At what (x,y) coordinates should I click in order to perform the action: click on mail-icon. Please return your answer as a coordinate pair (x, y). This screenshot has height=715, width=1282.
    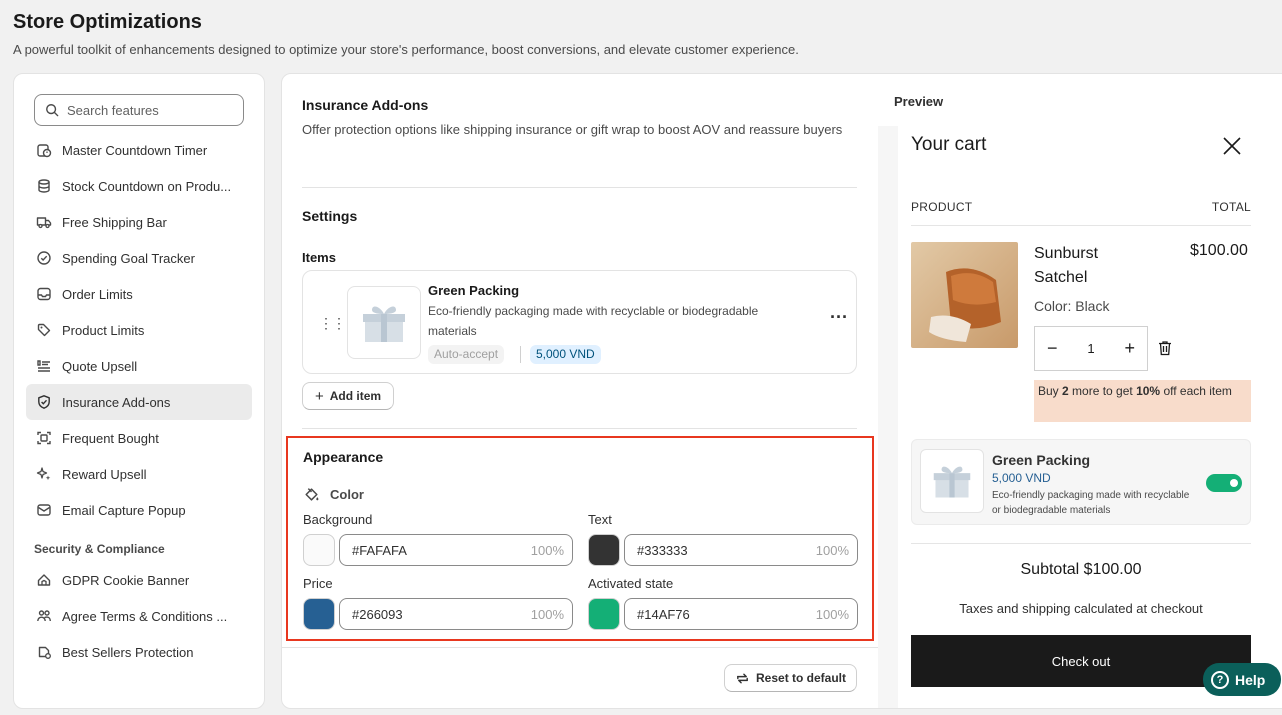
    Looking at the image, I should click on (44, 510).